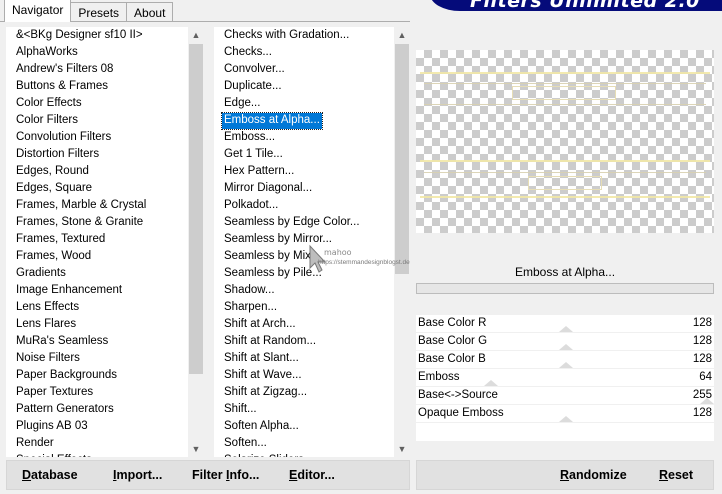 This screenshot has width=722, height=494. What do you see at coordinates (402, 159) in the screenshot?
I see `filter-scroll-thumb` at bounding box center [402, 159].